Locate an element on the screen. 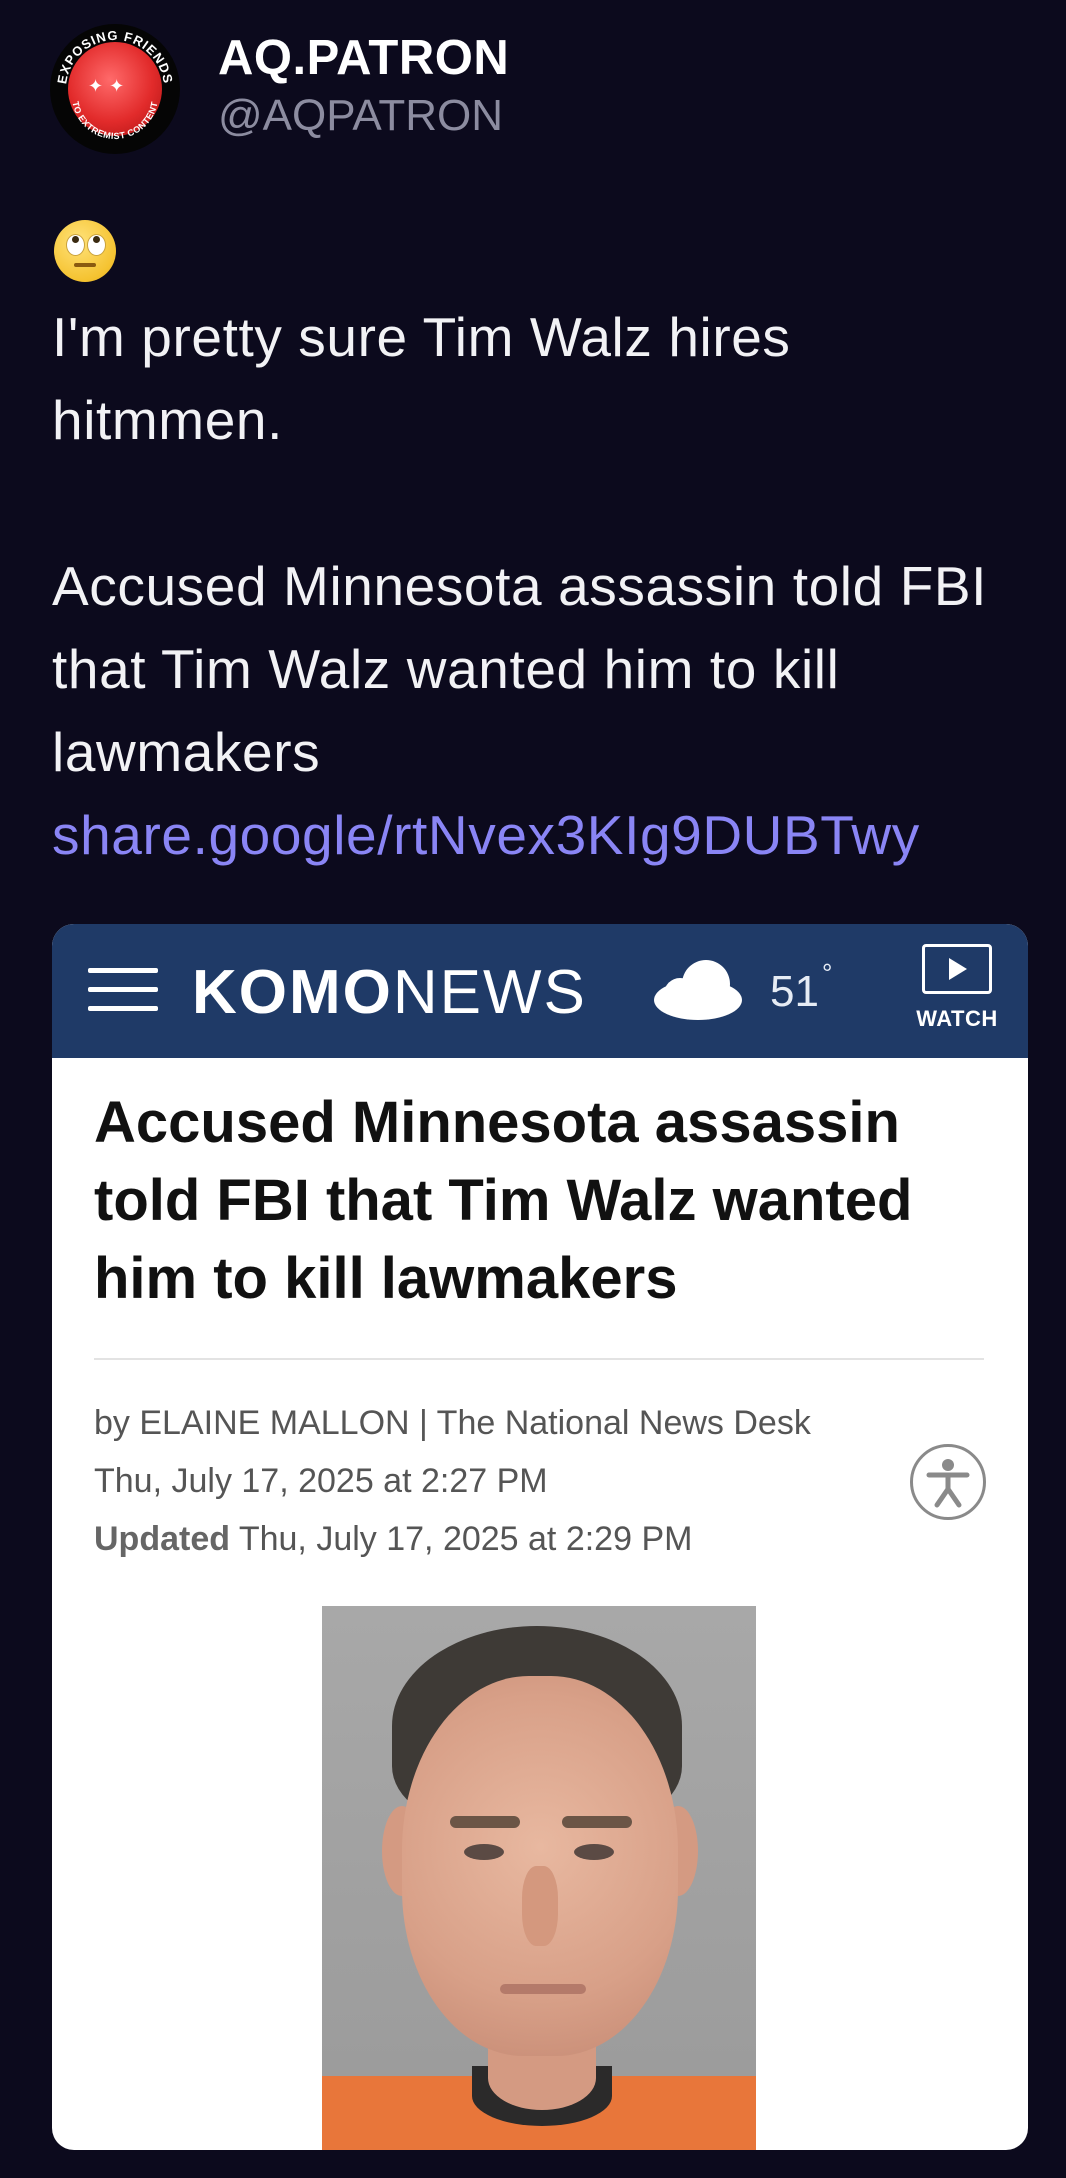 The width and height of the screenshot is (1066, 2178). svg-text: EXPOSING FRIENDS is located at coordinates (115, 56).